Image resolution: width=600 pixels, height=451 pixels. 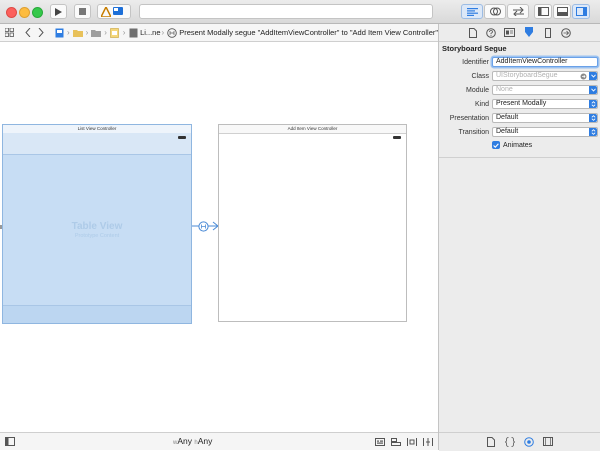 What do you see at coordinates (133, 33) in the screenshot?
I see `scene-icon` at bounding box center [133, 33].